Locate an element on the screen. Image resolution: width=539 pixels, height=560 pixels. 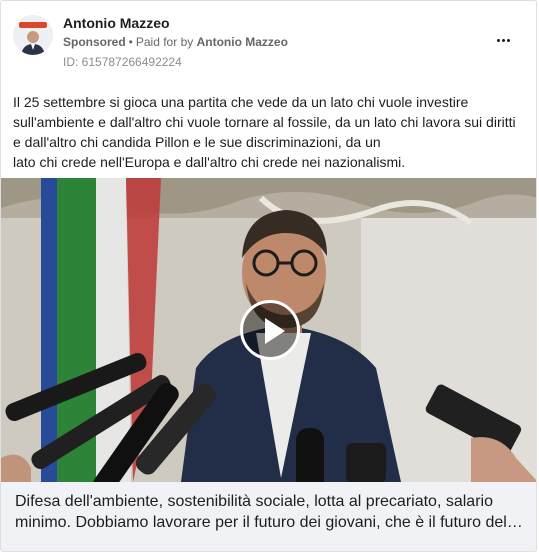
ad-id: ID: 615787266492224 is located at coordinates (122, 62).